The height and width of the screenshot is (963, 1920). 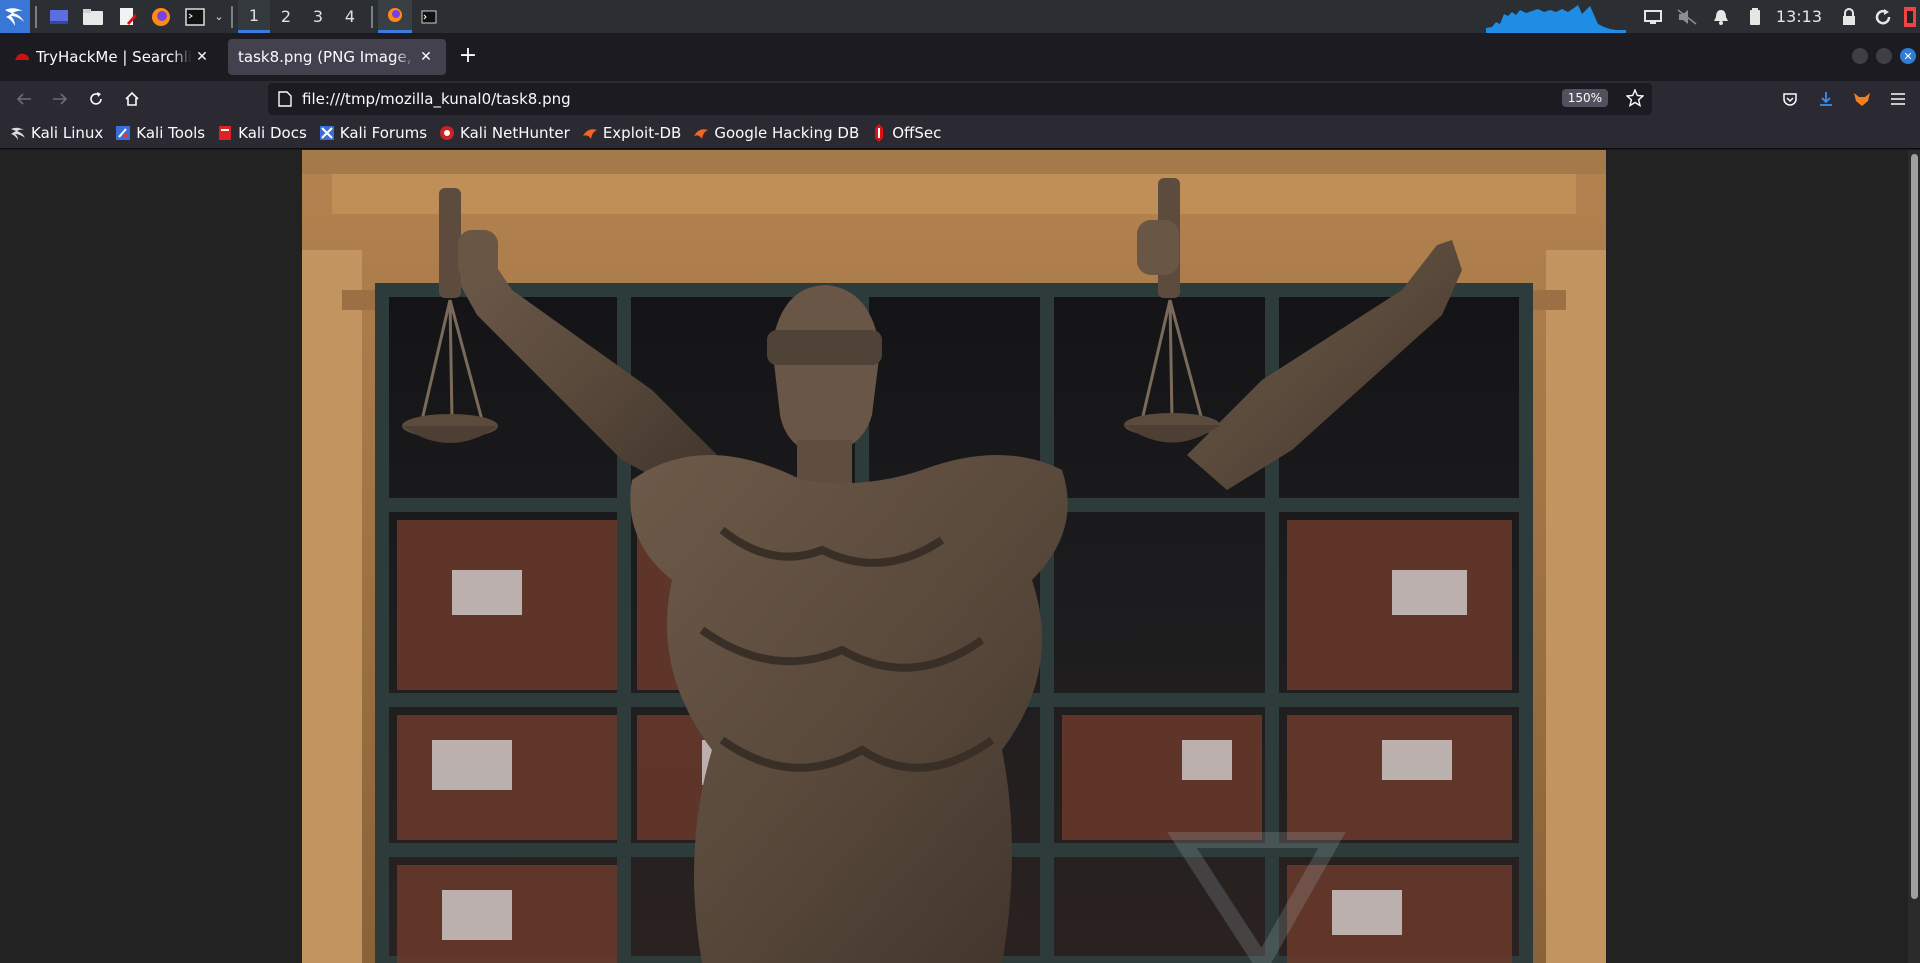 I want to click on tab-task8-png: task8.png (PNG Image, 915 × ✕, so click(x=337, y=57).